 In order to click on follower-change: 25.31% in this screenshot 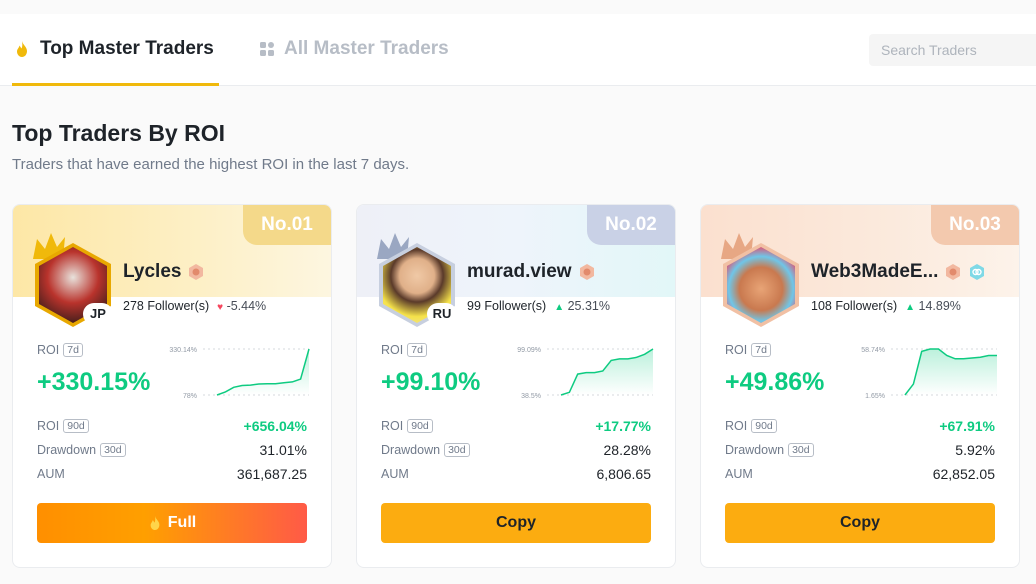, I will do `click(588, 306)`.